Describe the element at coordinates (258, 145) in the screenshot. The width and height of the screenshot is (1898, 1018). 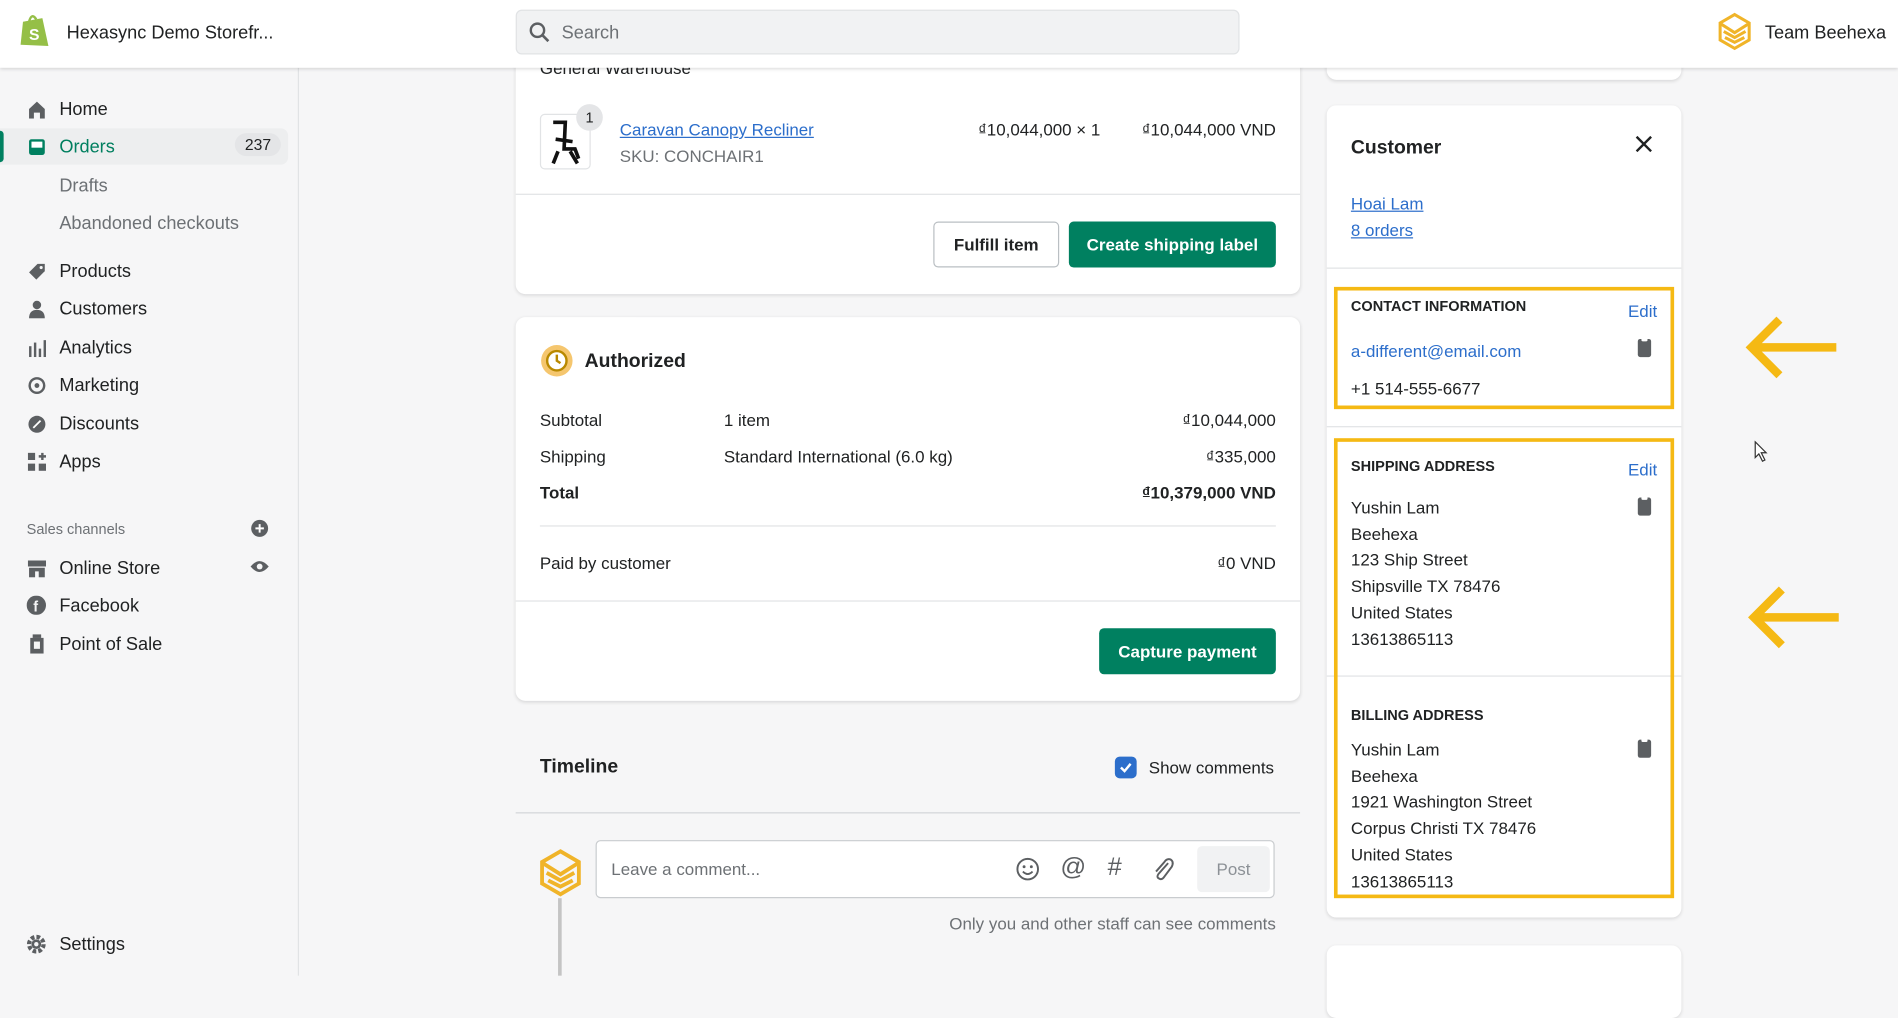
I see `orders-count-badge: 237` at that location.